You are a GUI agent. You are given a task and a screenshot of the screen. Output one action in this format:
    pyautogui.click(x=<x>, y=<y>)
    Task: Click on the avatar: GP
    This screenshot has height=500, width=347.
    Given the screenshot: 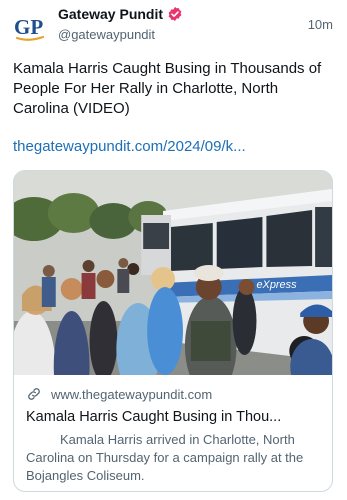 What is the action you would take?
    pyautogui.click(x=30, y=27)
    